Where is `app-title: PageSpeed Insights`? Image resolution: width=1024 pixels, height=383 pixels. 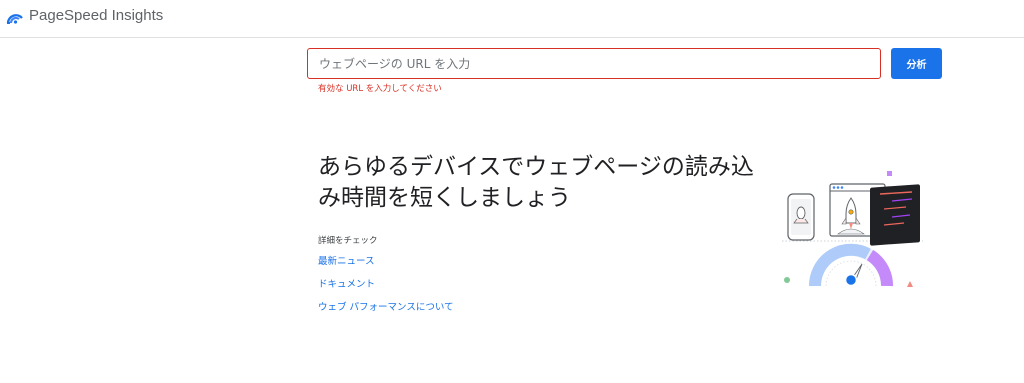 app-title: PageSpeed Insights is located at coordinates (96, 15).